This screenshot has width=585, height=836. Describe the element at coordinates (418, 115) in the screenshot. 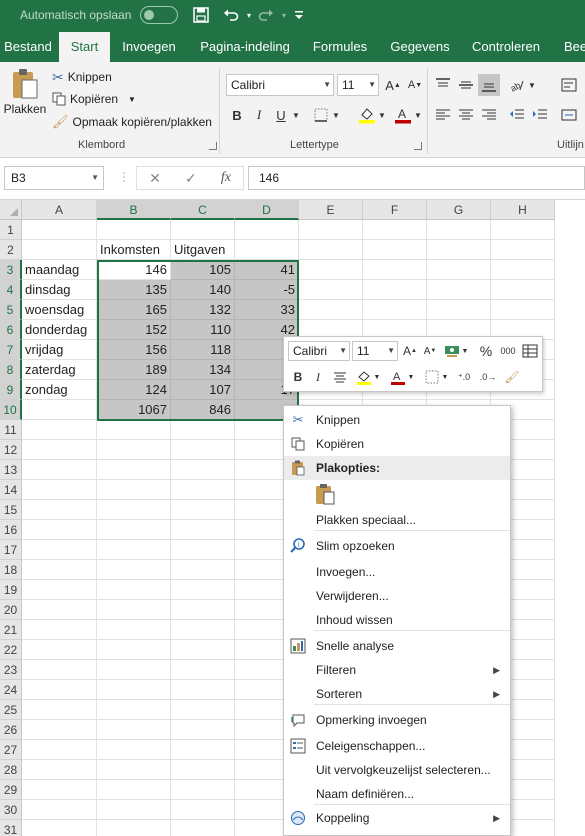

I see `font-color-dropdown-icon: ▼` at that location.